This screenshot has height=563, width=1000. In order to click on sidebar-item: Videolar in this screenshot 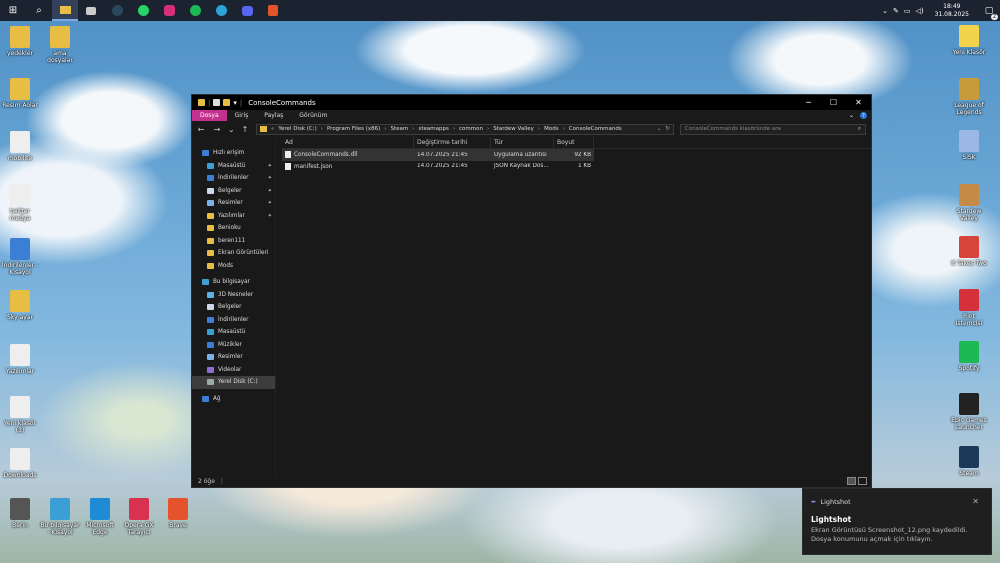, I will do `click(233, 370)`.